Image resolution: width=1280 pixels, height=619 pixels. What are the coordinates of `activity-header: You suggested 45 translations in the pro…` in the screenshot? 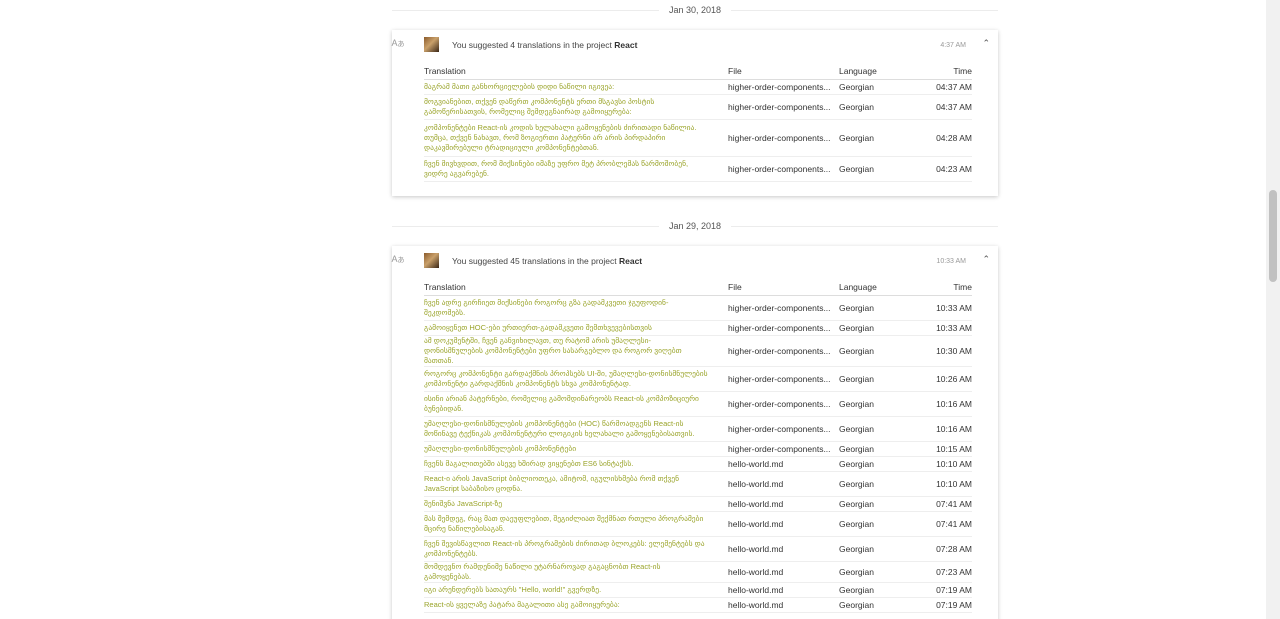 It's located at (707, 261).